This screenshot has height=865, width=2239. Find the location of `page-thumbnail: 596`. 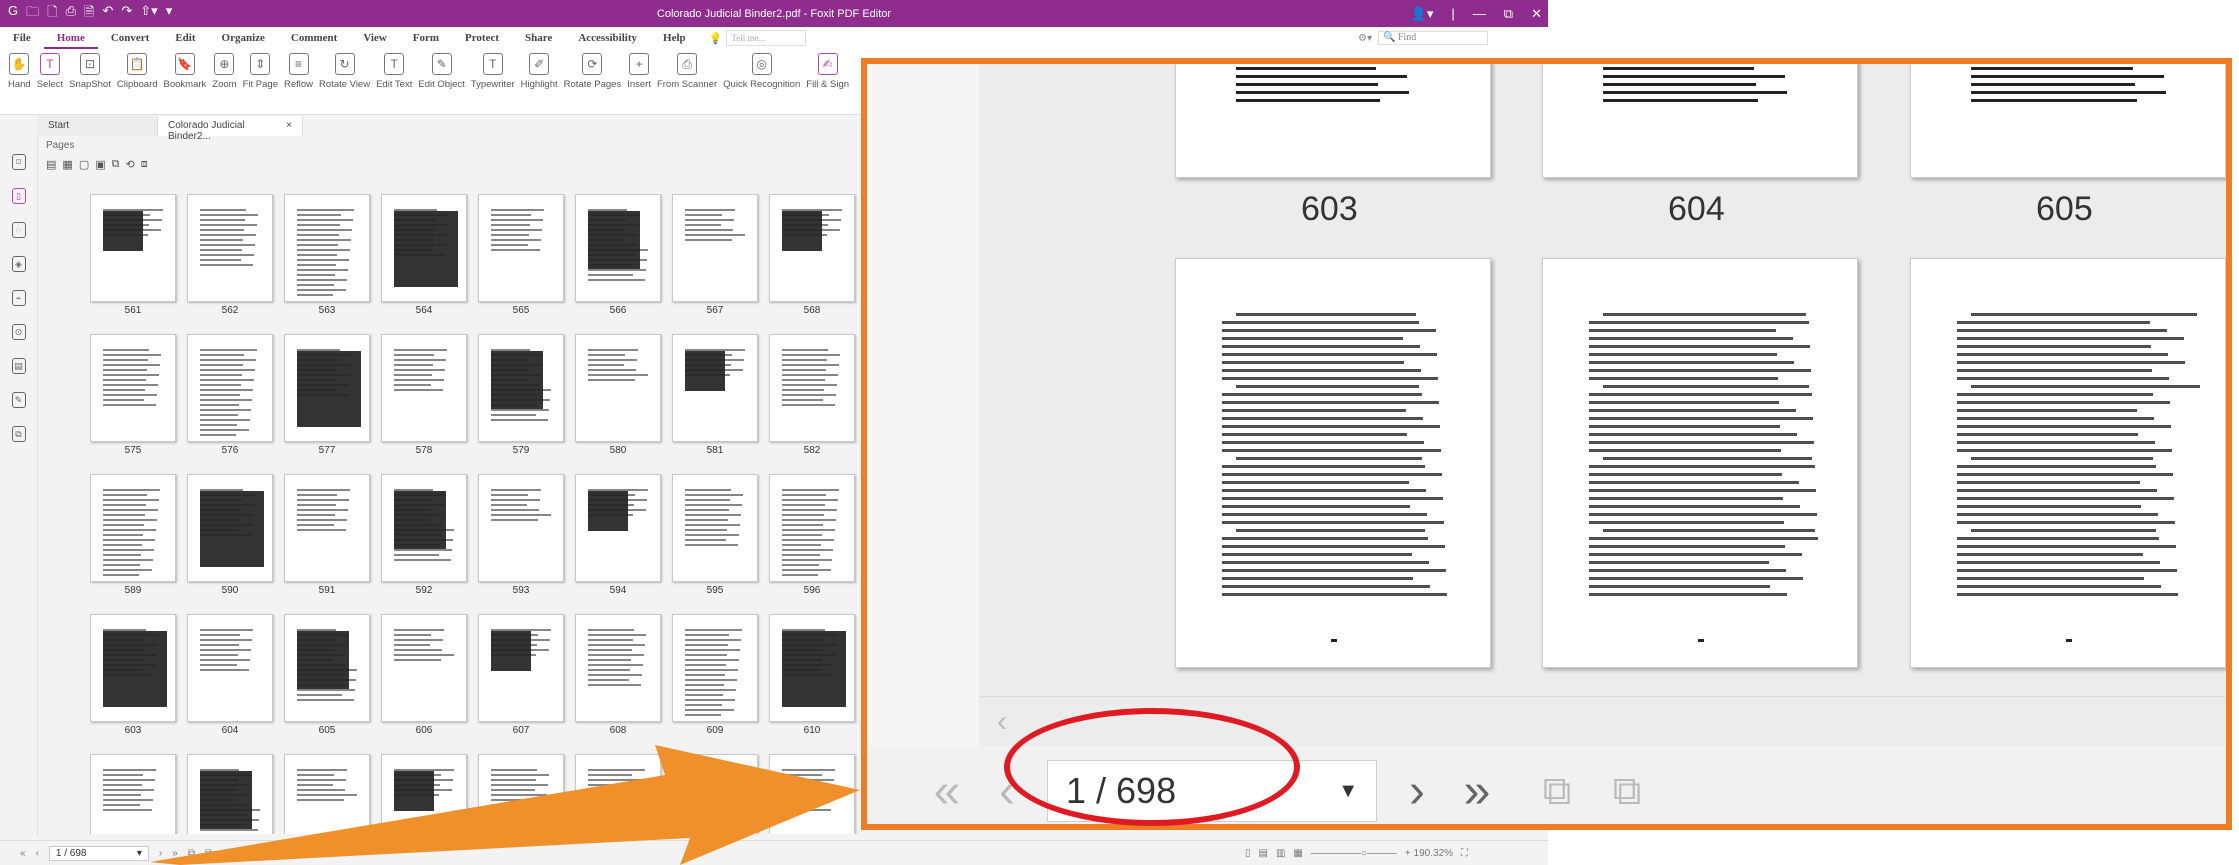

page-thumbnail: 596 is located at coordinates (812, 535).